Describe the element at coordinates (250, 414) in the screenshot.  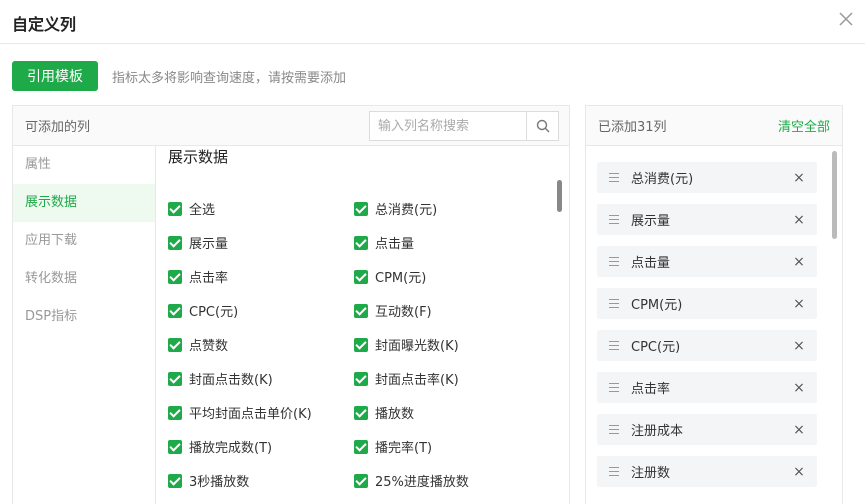
I see `metric-label: 平均封面点击单价(K)` at that location.